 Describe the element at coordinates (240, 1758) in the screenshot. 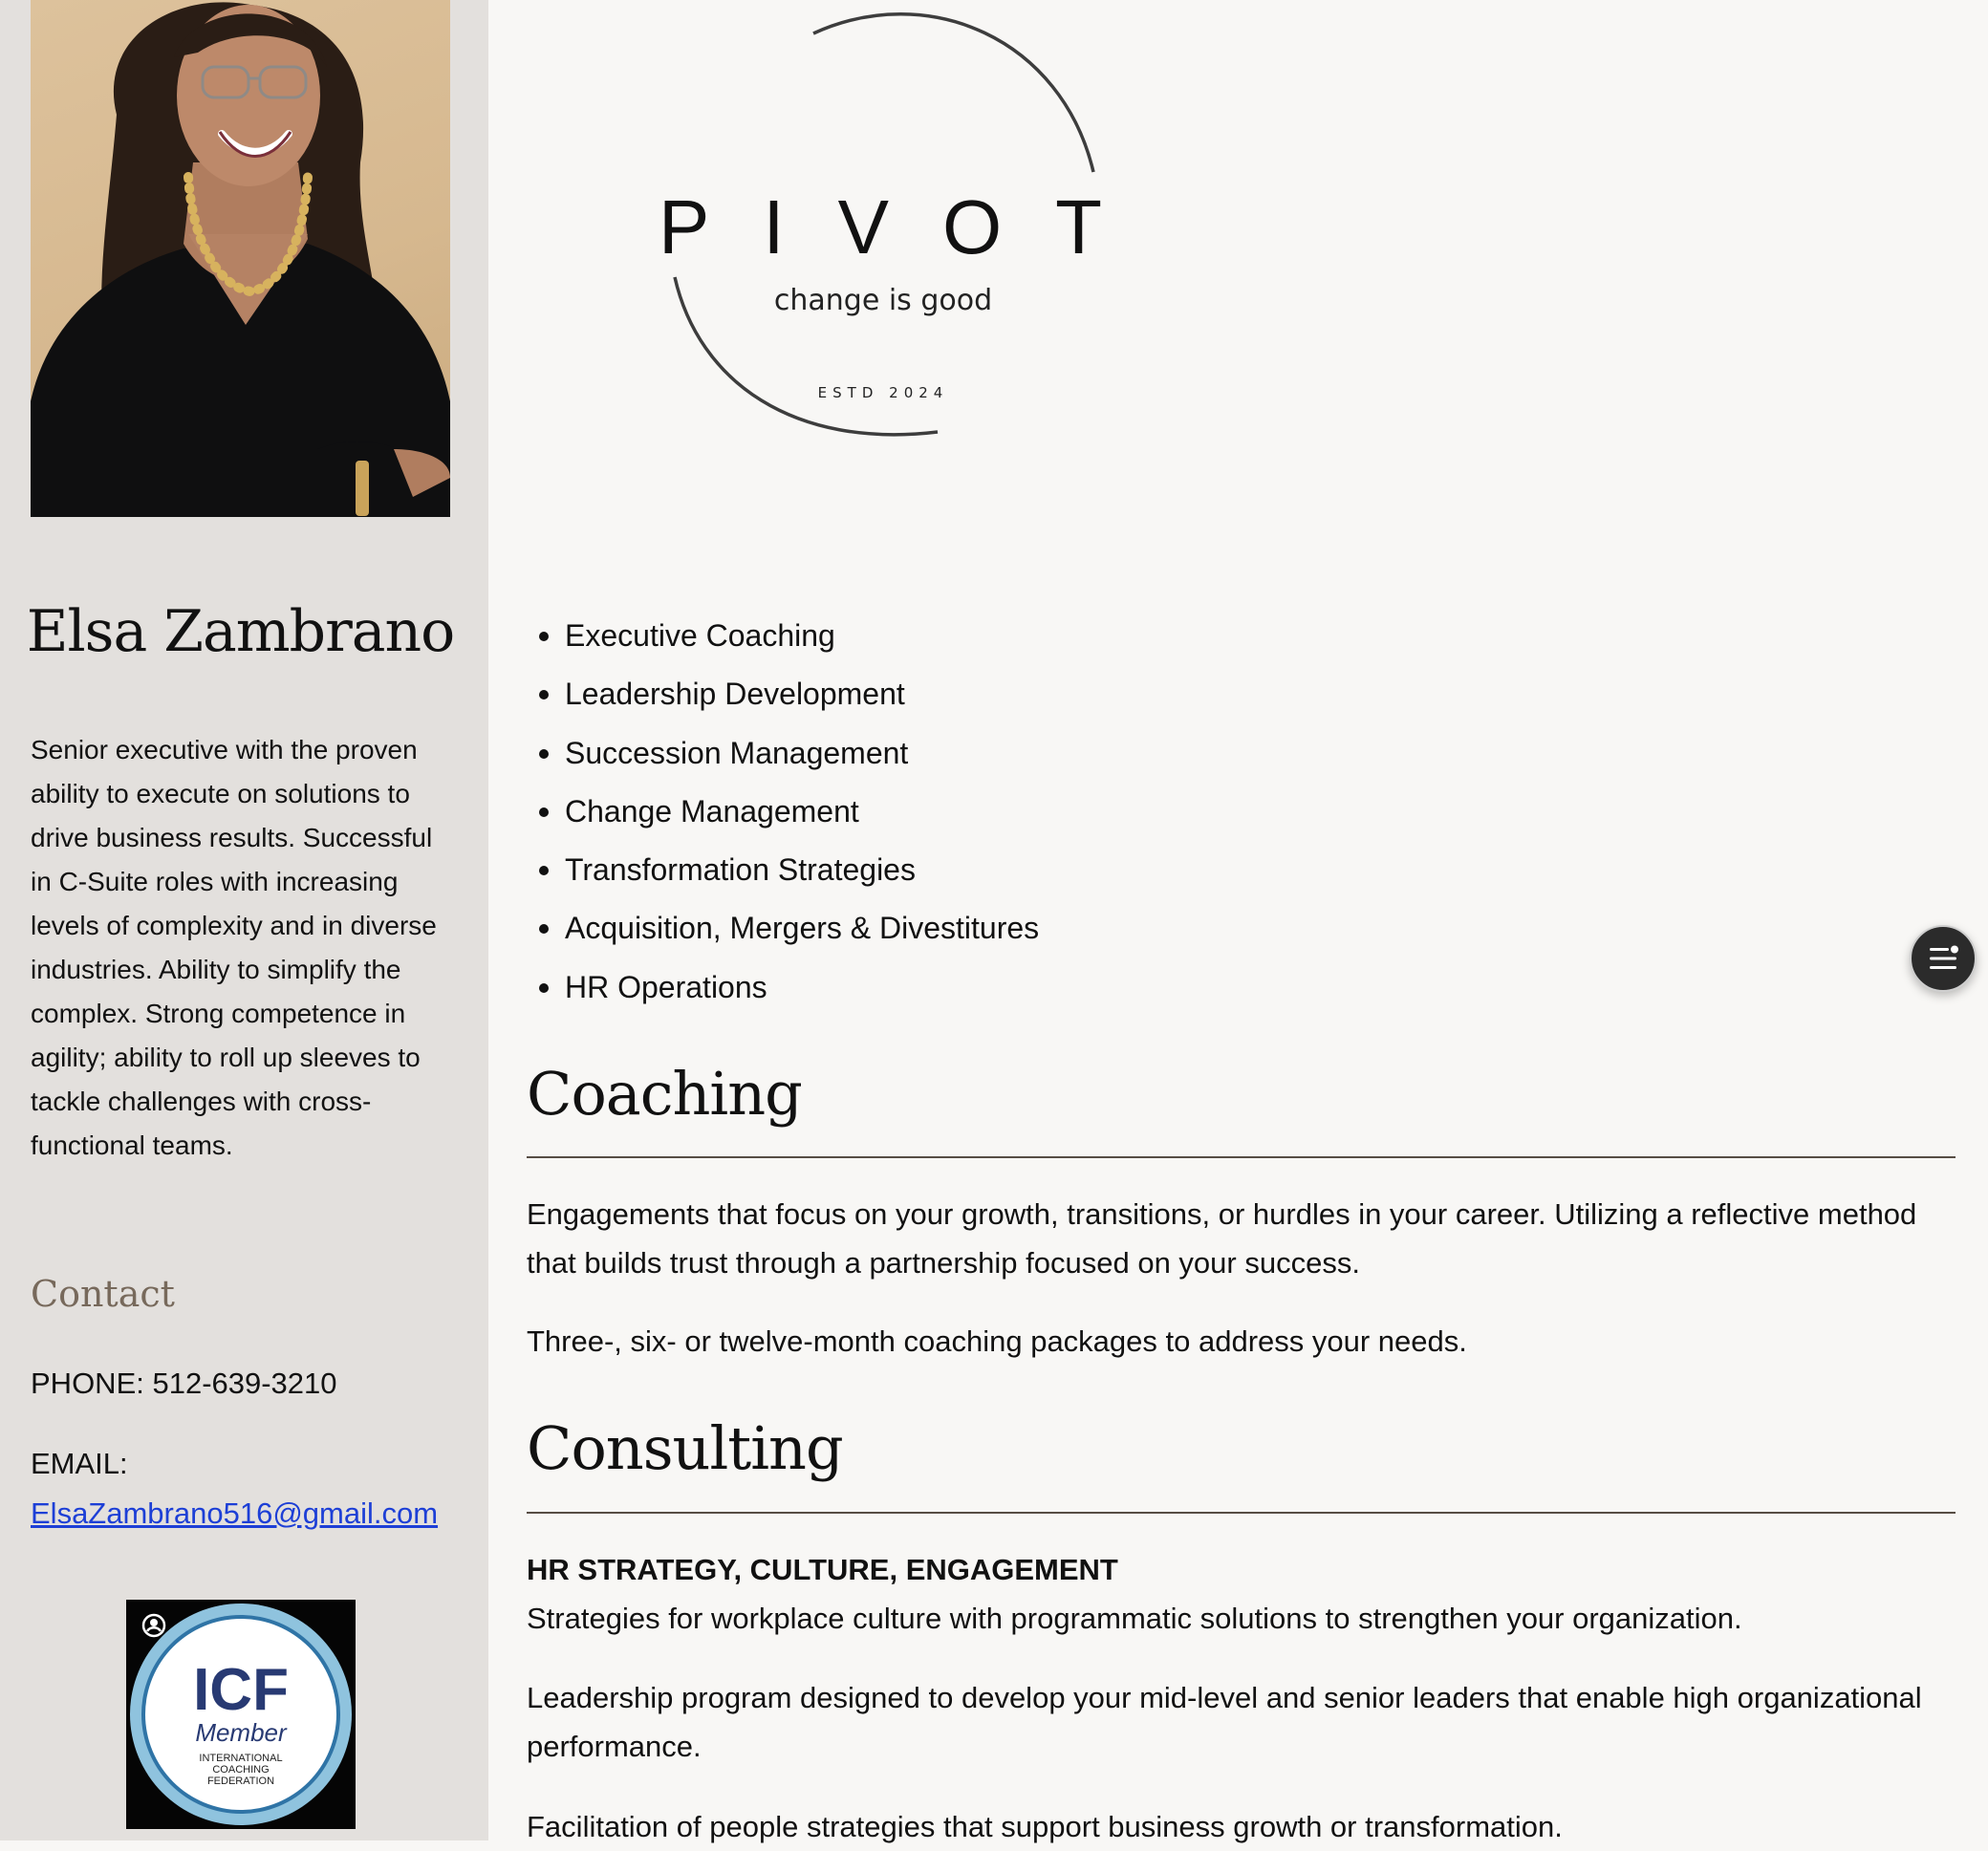

I see `badge-org-line1: INTERNATIONAL` at that location.